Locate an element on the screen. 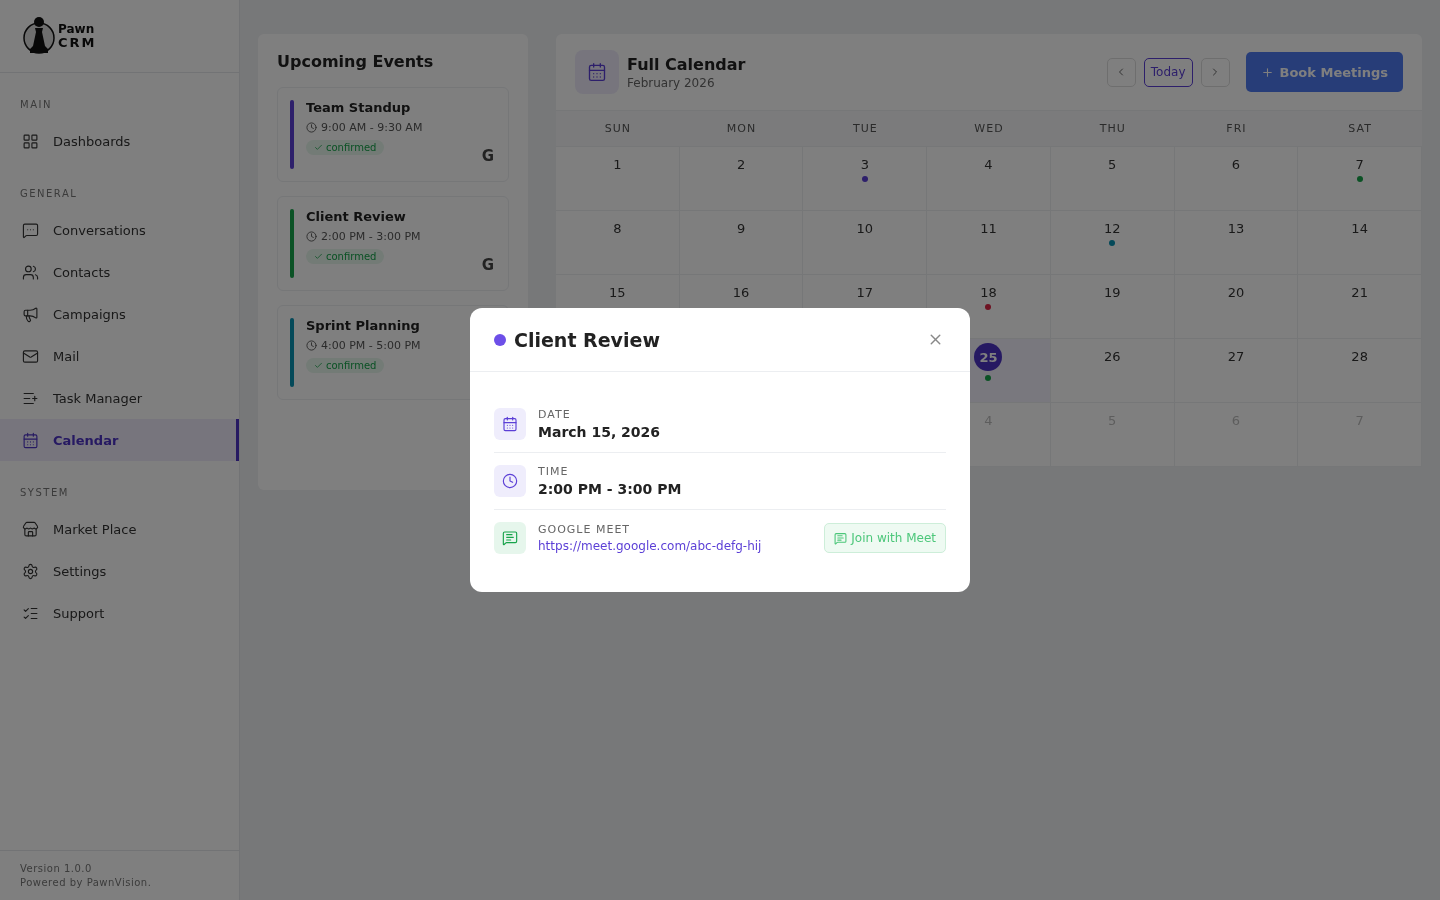  dialog-title: Client Review is located at coordinates (587, 339).